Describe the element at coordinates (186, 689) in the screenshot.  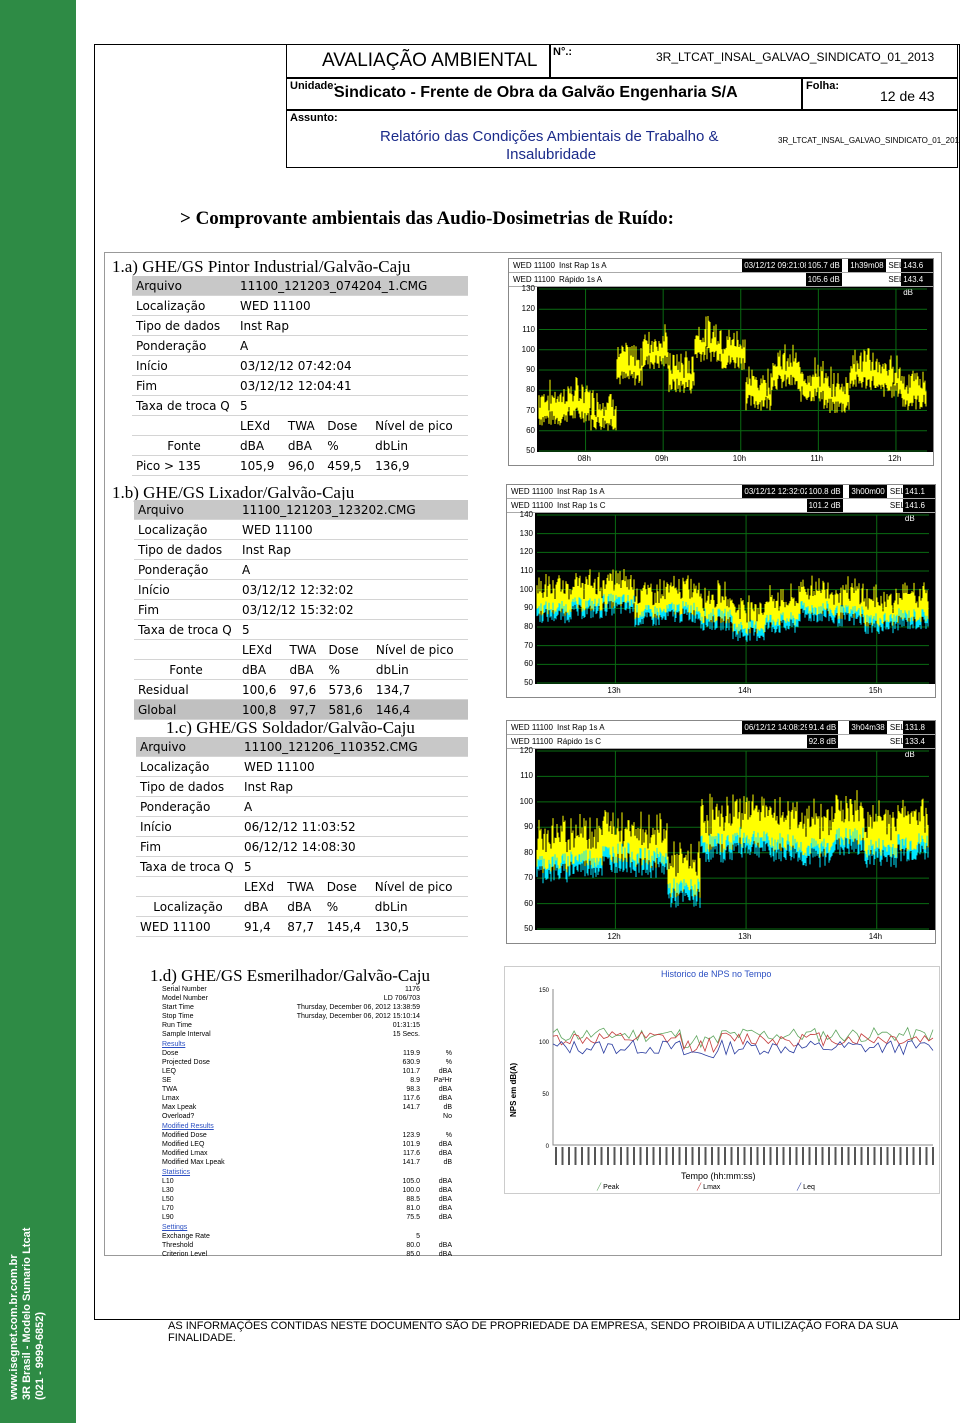
I see `data-cell: Residual` at that location.